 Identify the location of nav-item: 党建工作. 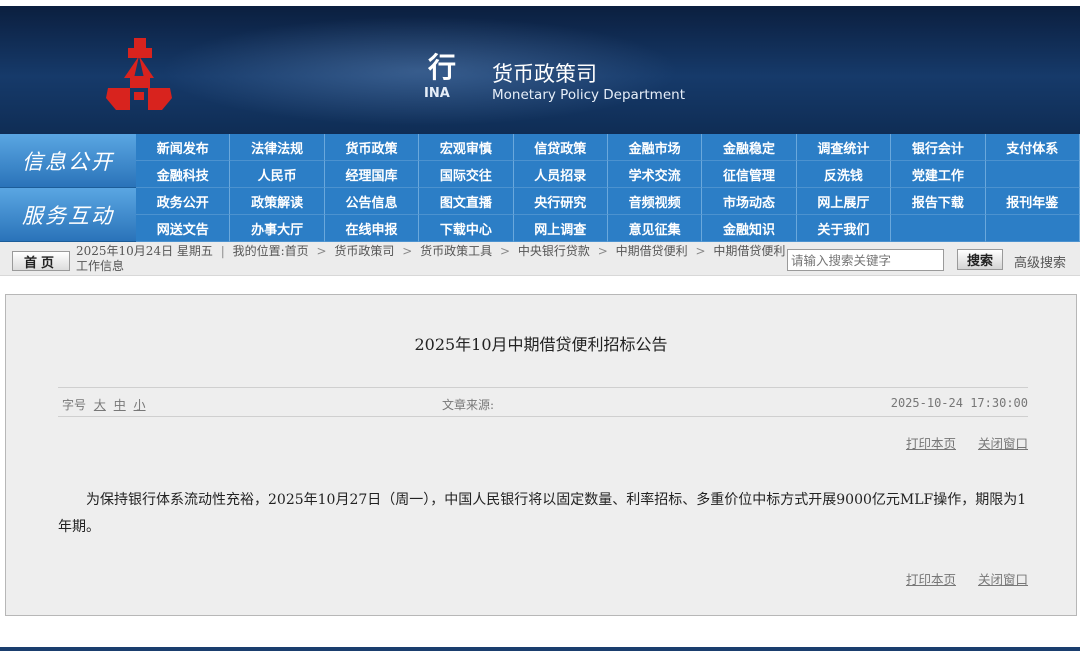
(938, 174).